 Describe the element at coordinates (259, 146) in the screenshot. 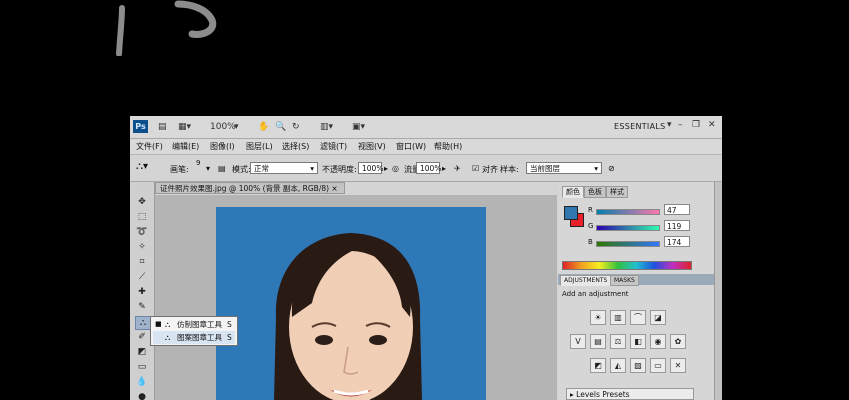

I see `menu-layer: 图层(L)` at that location.